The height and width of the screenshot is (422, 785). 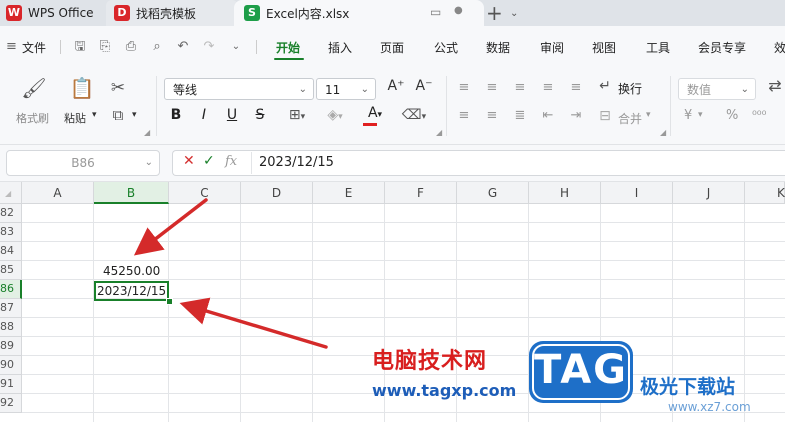 What do you see at coordinates (170, 227) in the screenshot?
I see `arrow-to-b85` at bounding box center [170, 227].